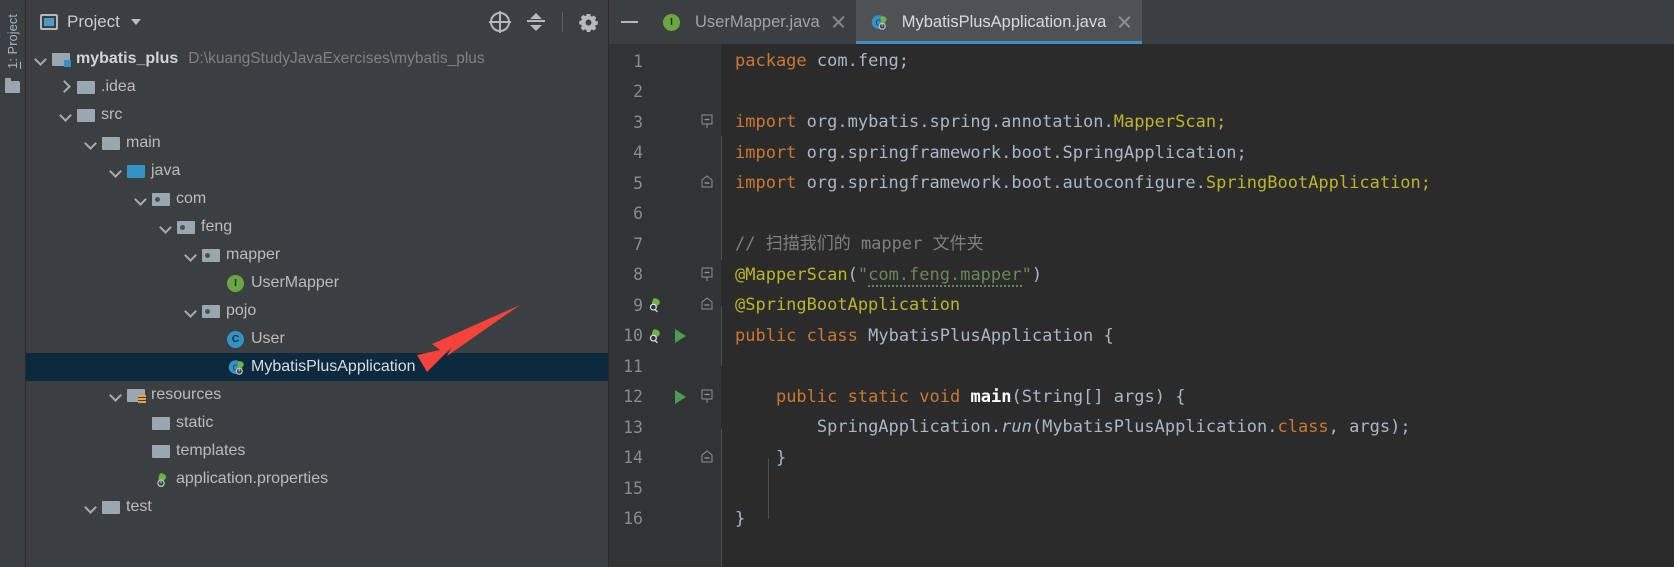 The width and height of the screenshot is (1674, 567). What do you see at coordinates (66, 87) in the screenshot?
I see `chevron-right-icon` at bounding box center [66, 87].